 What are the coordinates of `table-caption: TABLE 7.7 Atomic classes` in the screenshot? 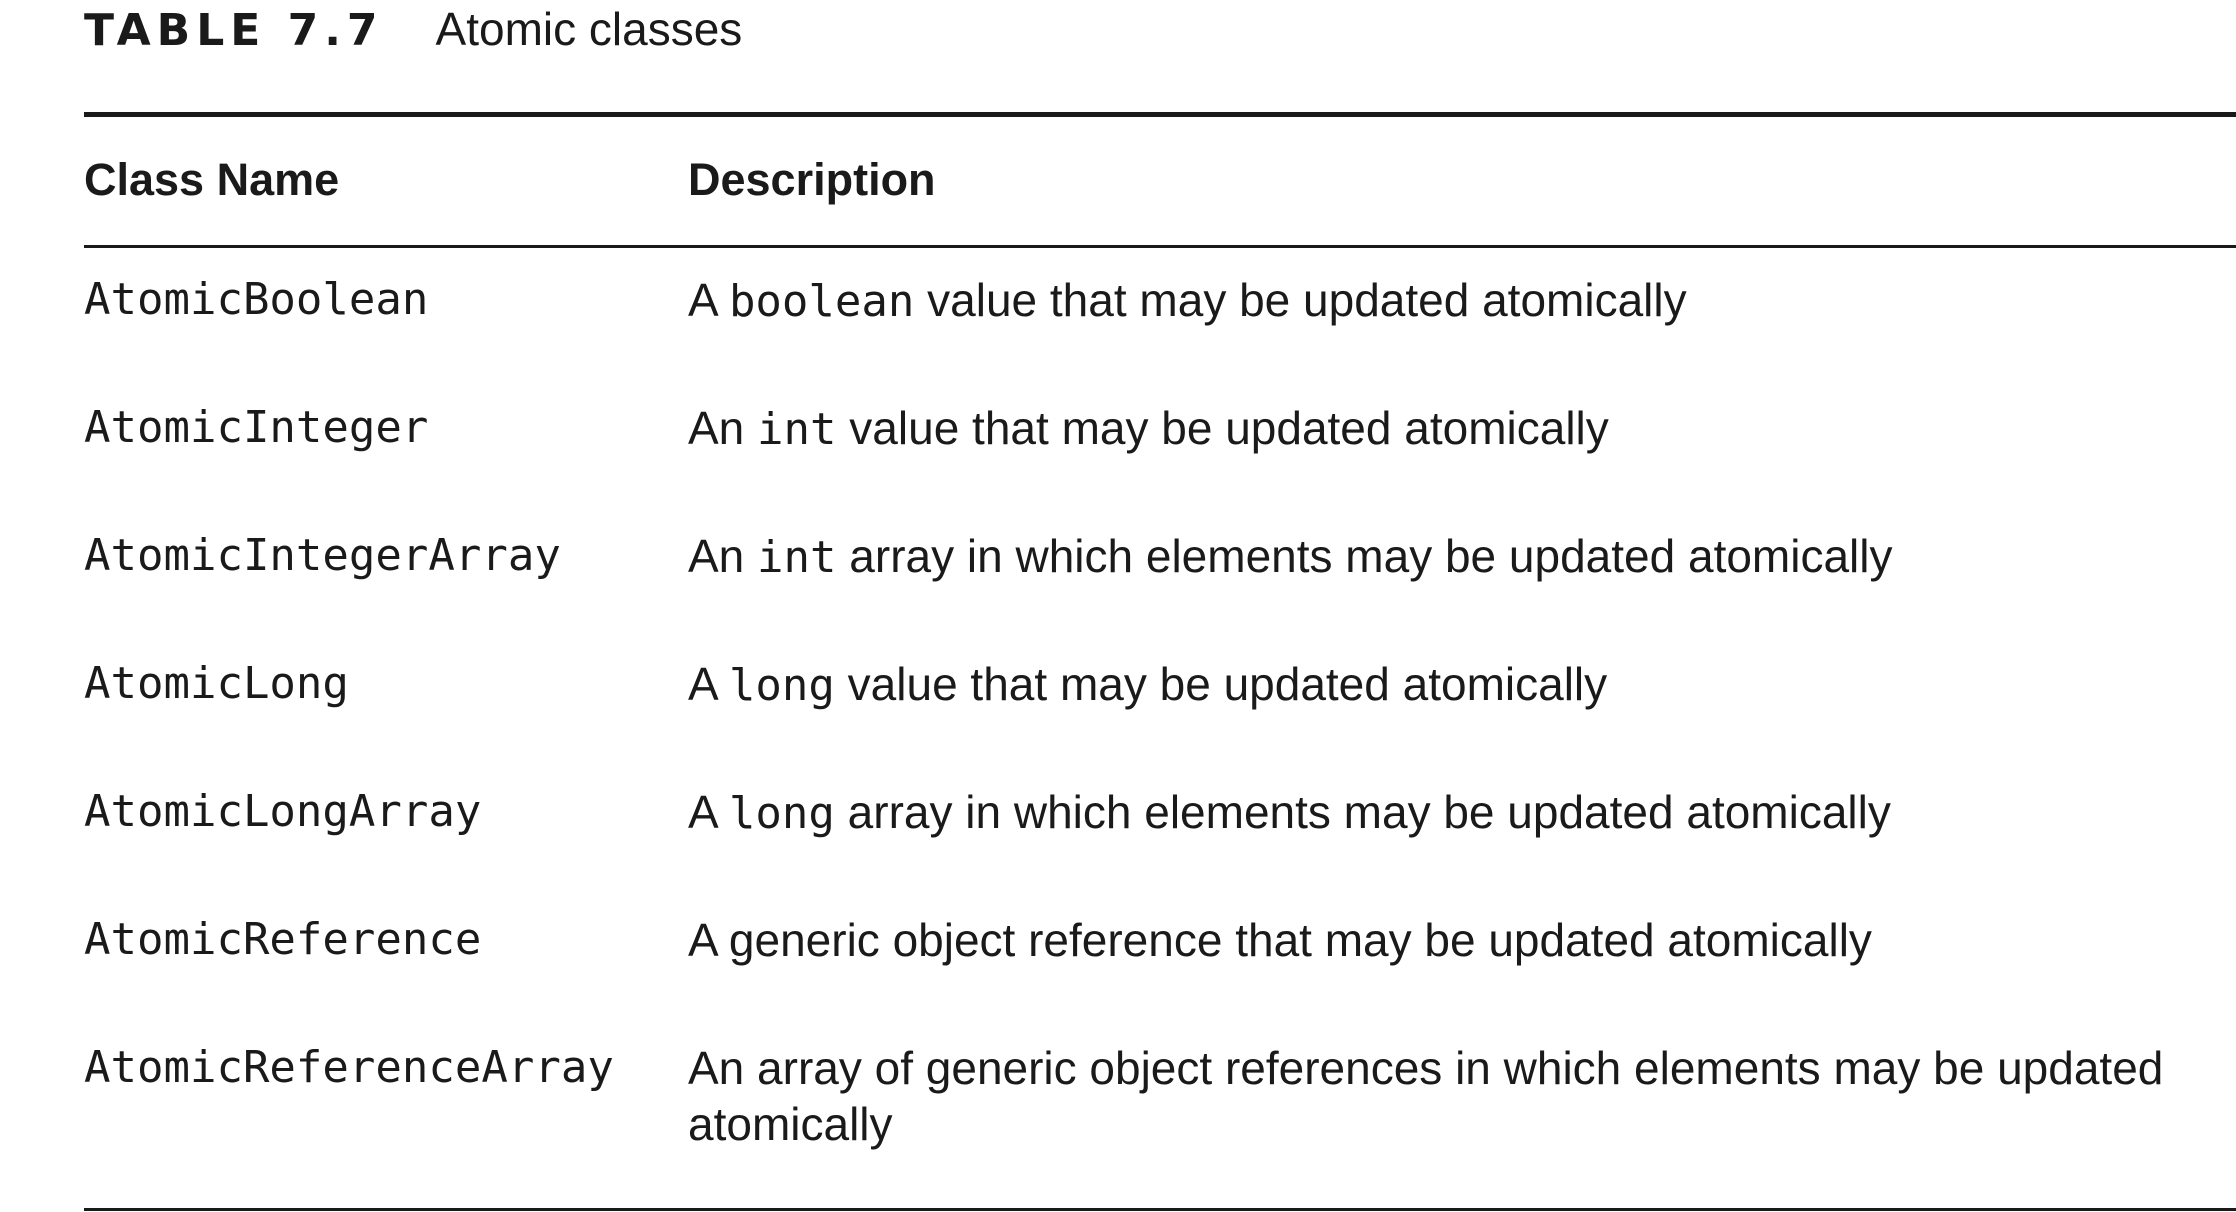 It's located at (413, 32).